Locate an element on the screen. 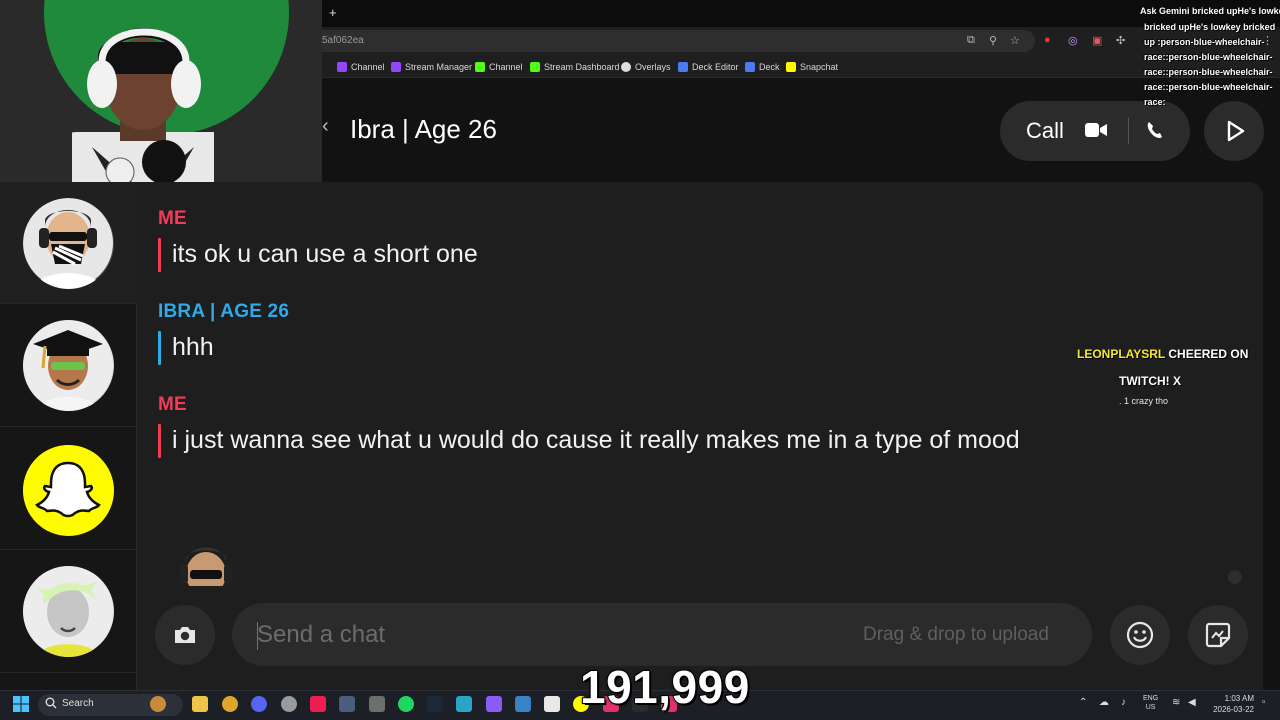 This screenshot has height=720, width=1280. video-icon is located at coordinates (1096, 130).